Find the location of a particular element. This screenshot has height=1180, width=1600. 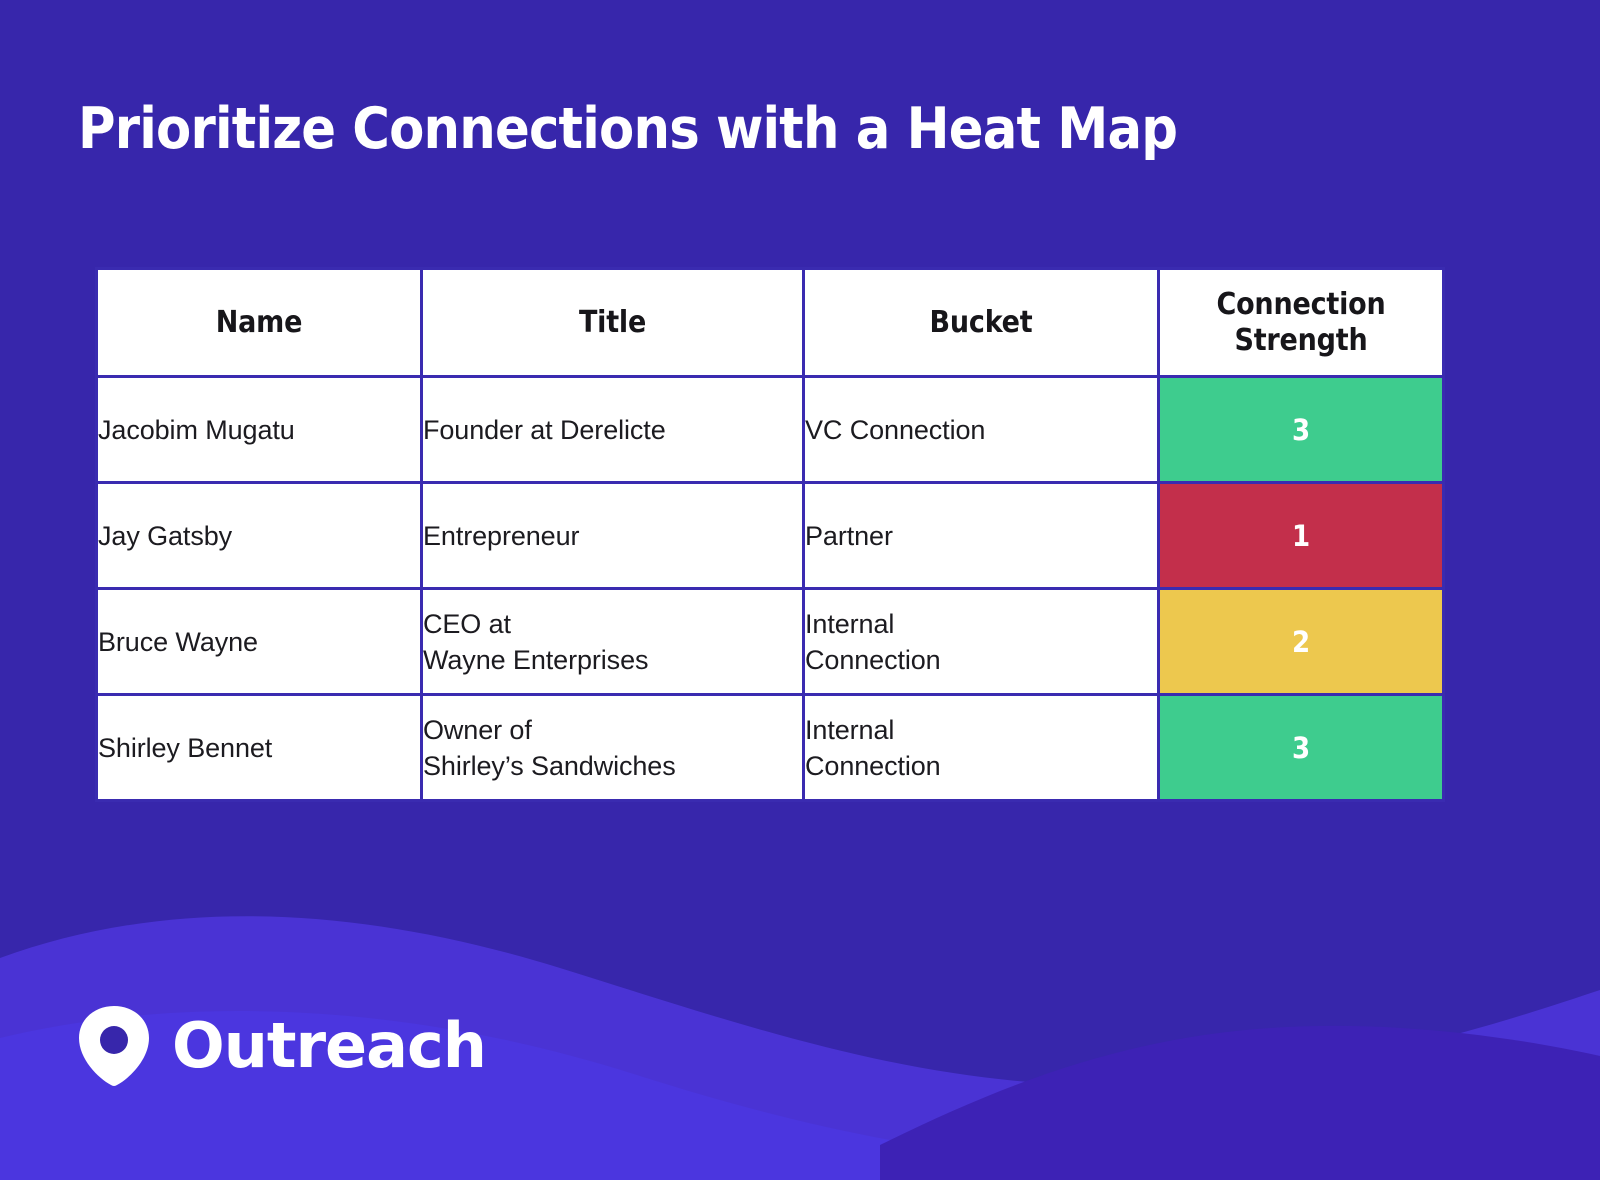

cell-connection-strength: 1 is located at coordinates (1301, 535).